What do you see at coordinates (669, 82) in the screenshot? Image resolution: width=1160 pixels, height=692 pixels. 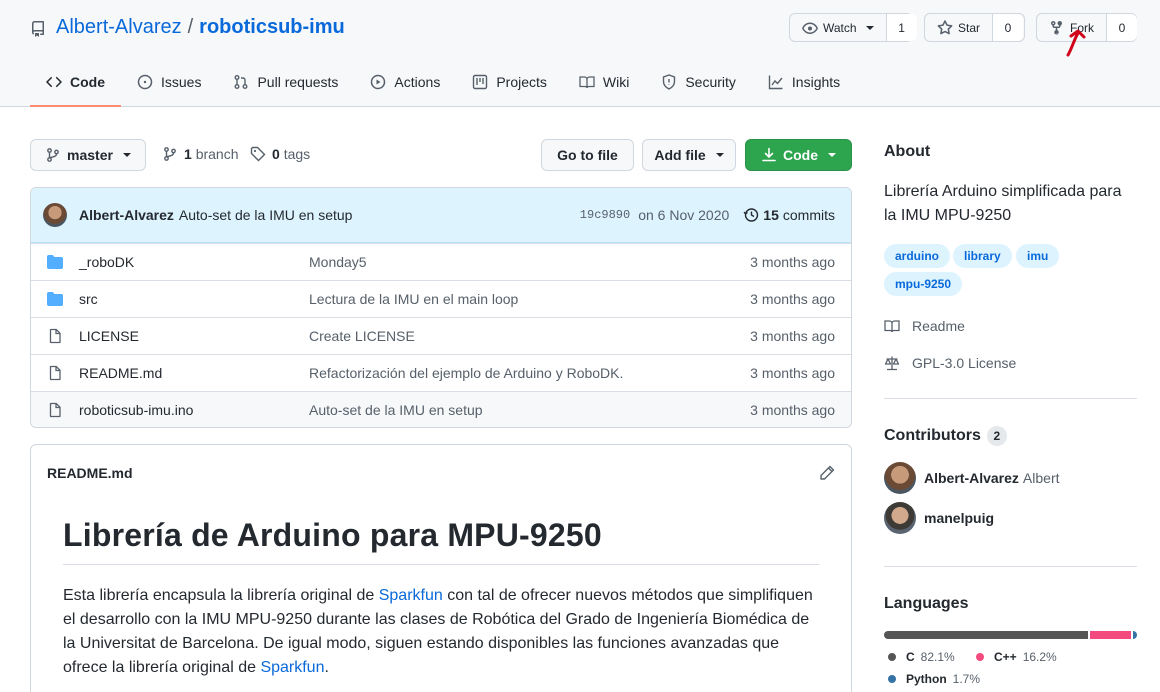 I see `shield-icon` at bounding box center [669, 82].